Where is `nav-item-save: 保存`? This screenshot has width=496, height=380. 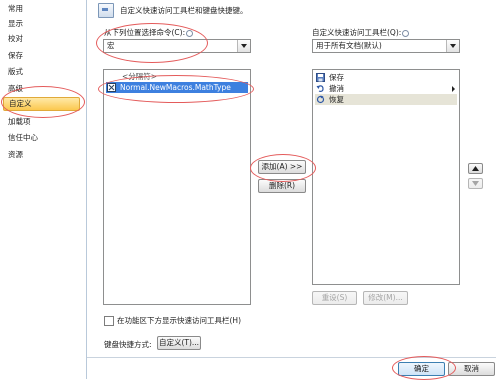 nav-item-save: 保存 is located at coordinates (15, 56).